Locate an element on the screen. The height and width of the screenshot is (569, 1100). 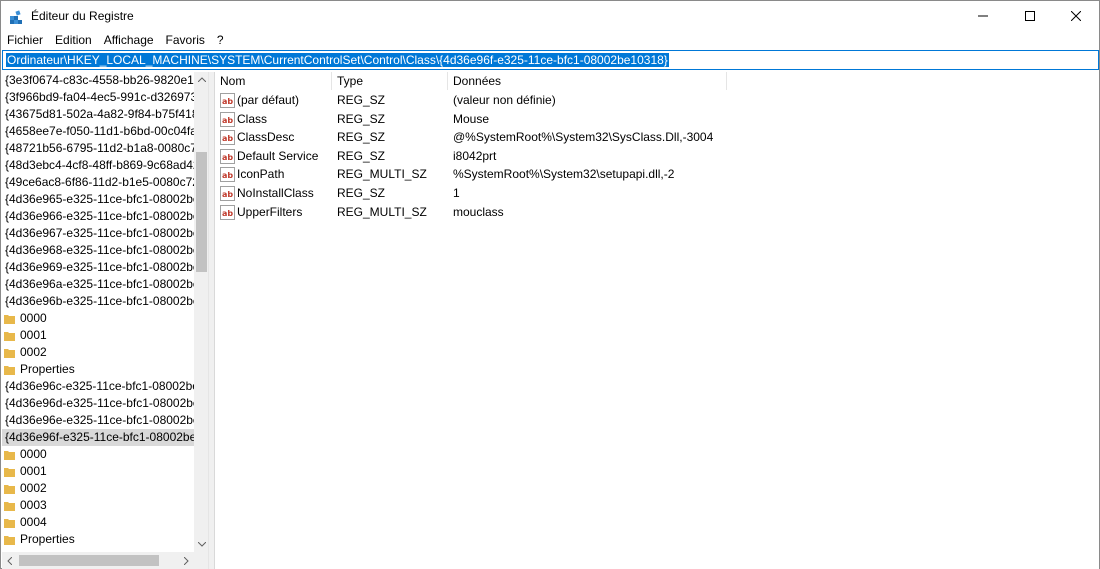
tree-key-item: {4d36e968-e325-11ce-bfc1-08002be is located at coordinates (98, 250).